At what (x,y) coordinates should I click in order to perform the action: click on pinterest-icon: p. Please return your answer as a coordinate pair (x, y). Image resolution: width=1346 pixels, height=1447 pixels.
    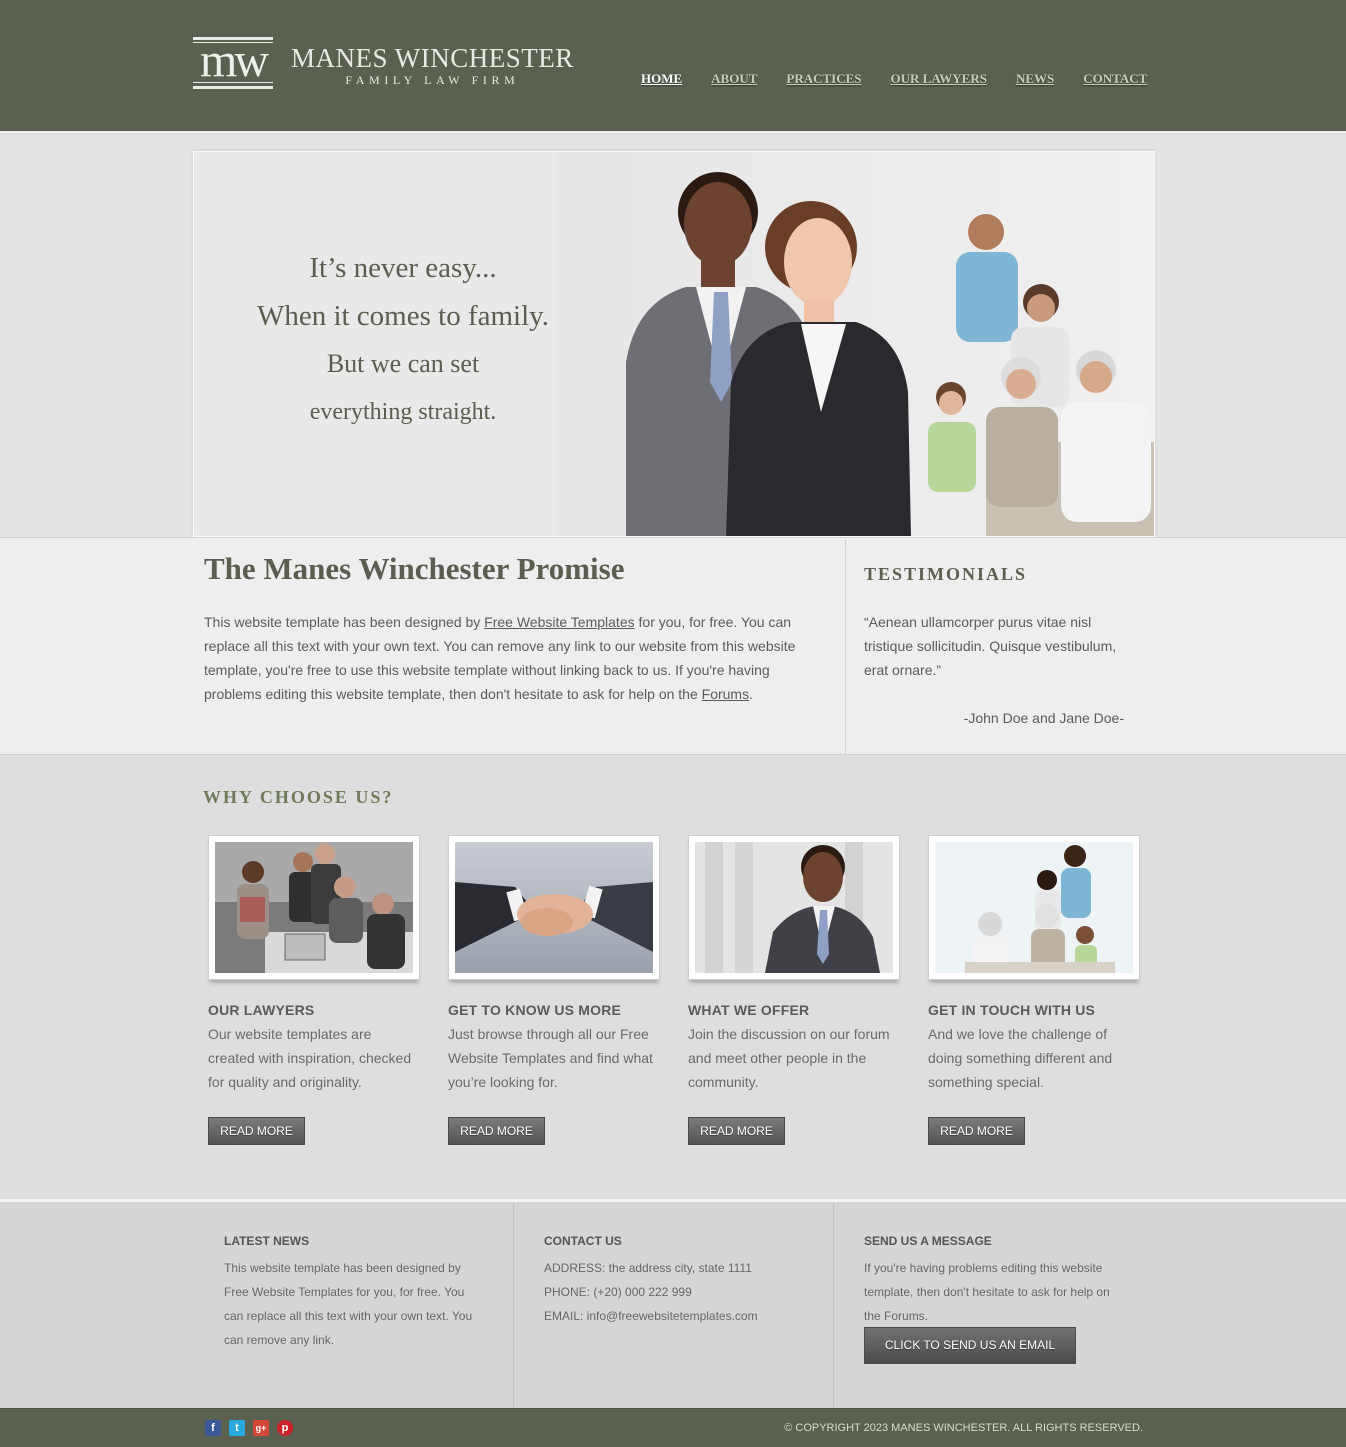
    Looking at the image, I should click on (285, 1428).